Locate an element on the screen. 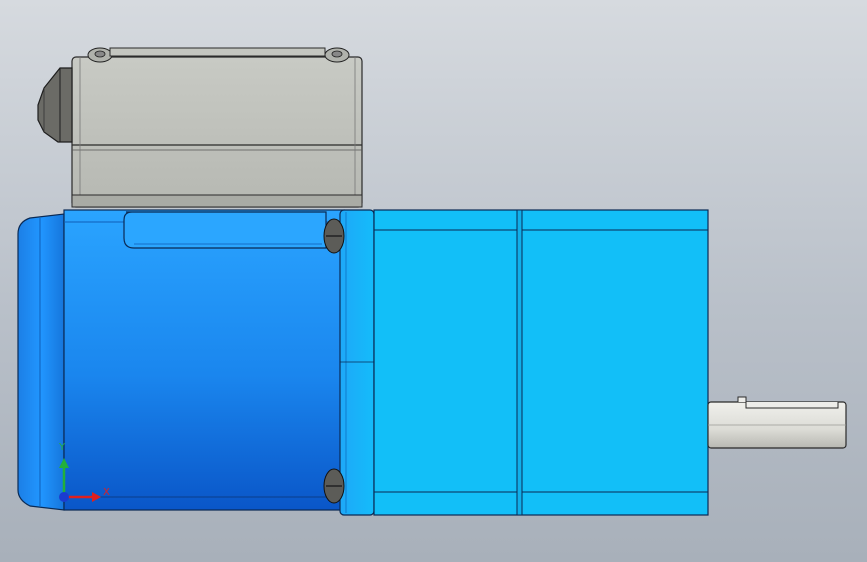  y-axis-label: Y is located at coordinates (62, 447).